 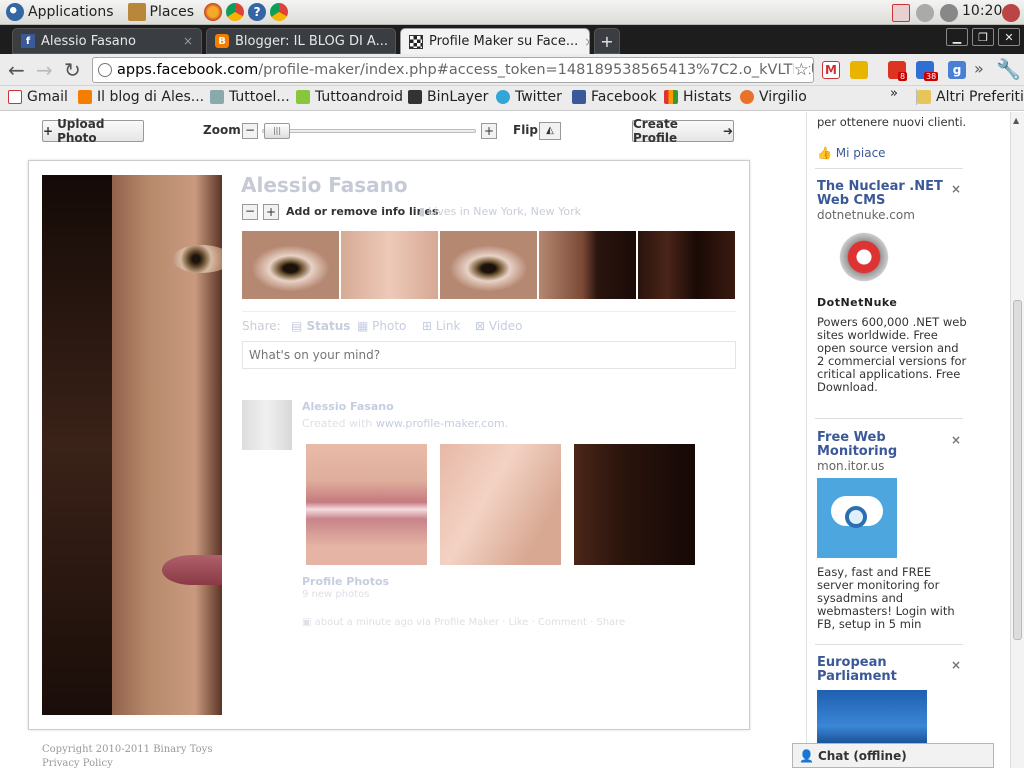 I want to click on add-info-line-button: +, so click(x=271, y=212).